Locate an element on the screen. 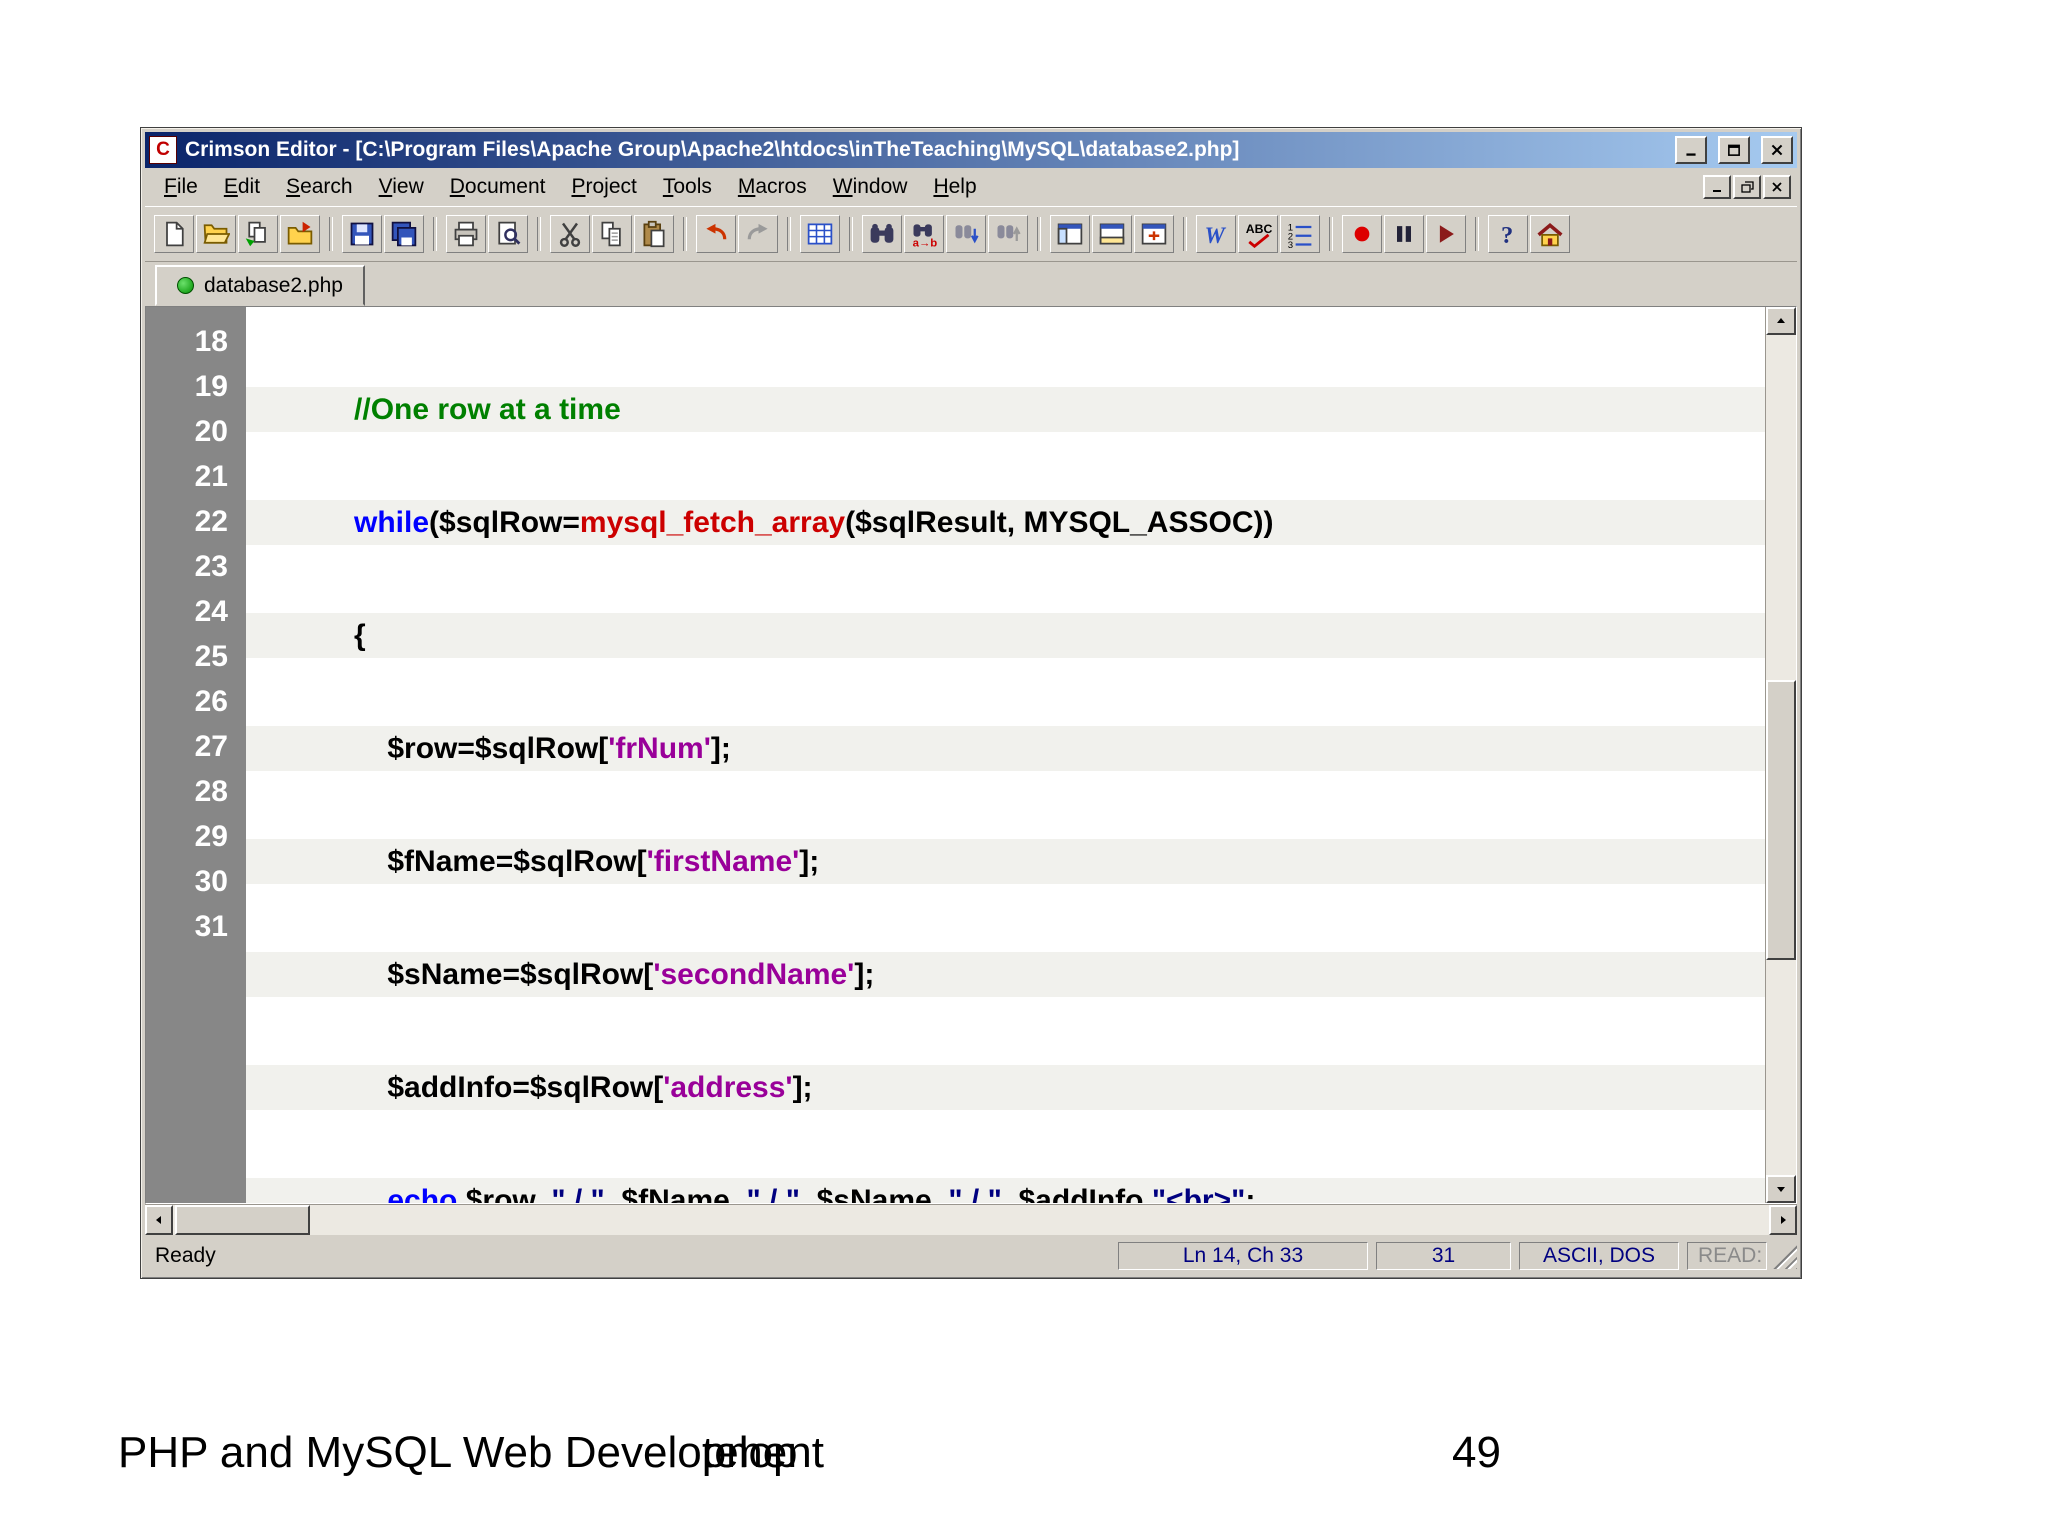 This screenshot has height=1536, width=2048. status-bar: Ready Ln 14, Ch 33 31 ASCII, DOS READ: is located at coordinates (971, 1254).